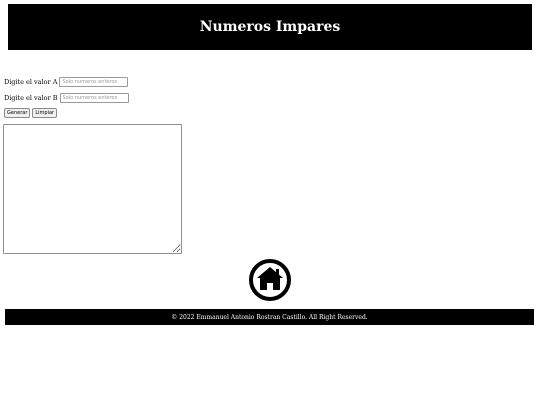 The width and height of the screenshot is (540, 405). What do you see at coordinates (17, 113) in the screenshot?
I see `generate-button: Generar` at bounding box center [17, 113].